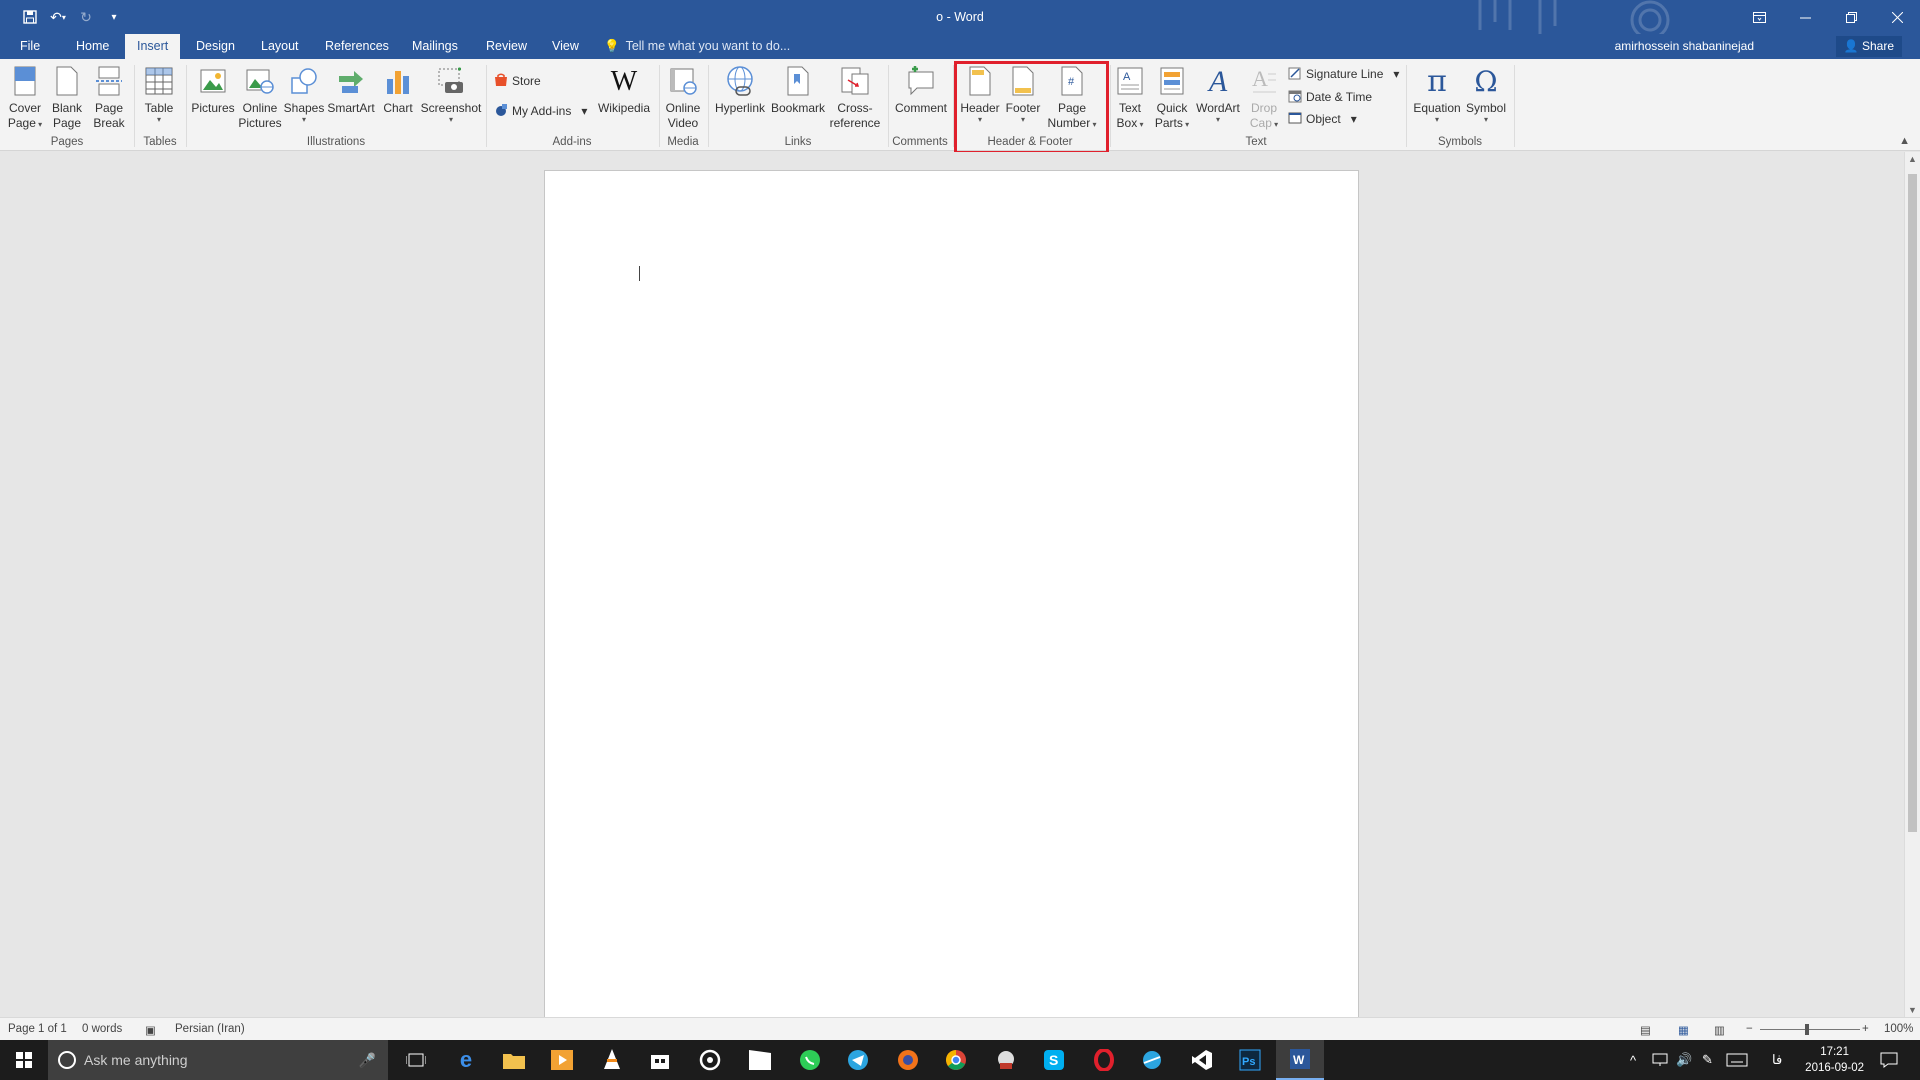 Image resolution: width=1920 pixels, height=1080 pixels. I want to click on table-label: Table, so click(159, 108).